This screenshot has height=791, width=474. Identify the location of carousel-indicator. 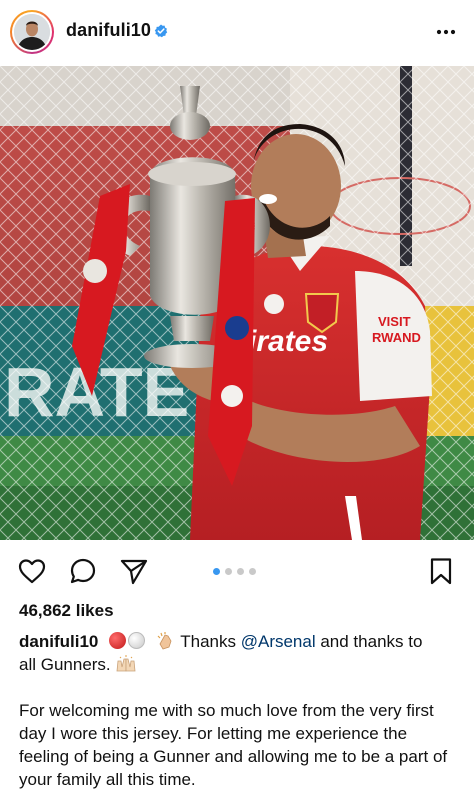
(234, 571).